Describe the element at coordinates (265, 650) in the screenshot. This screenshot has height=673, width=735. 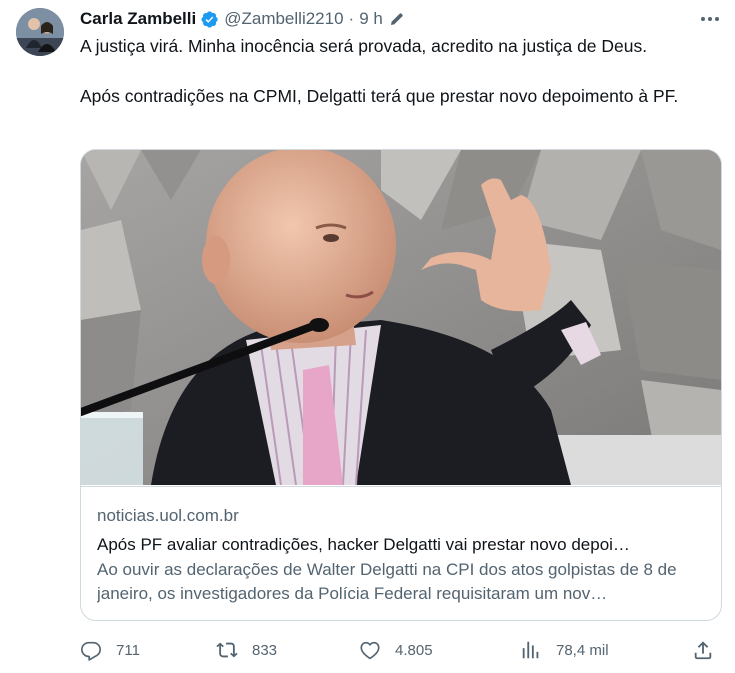
I see `retweet-count: 833` at that location.